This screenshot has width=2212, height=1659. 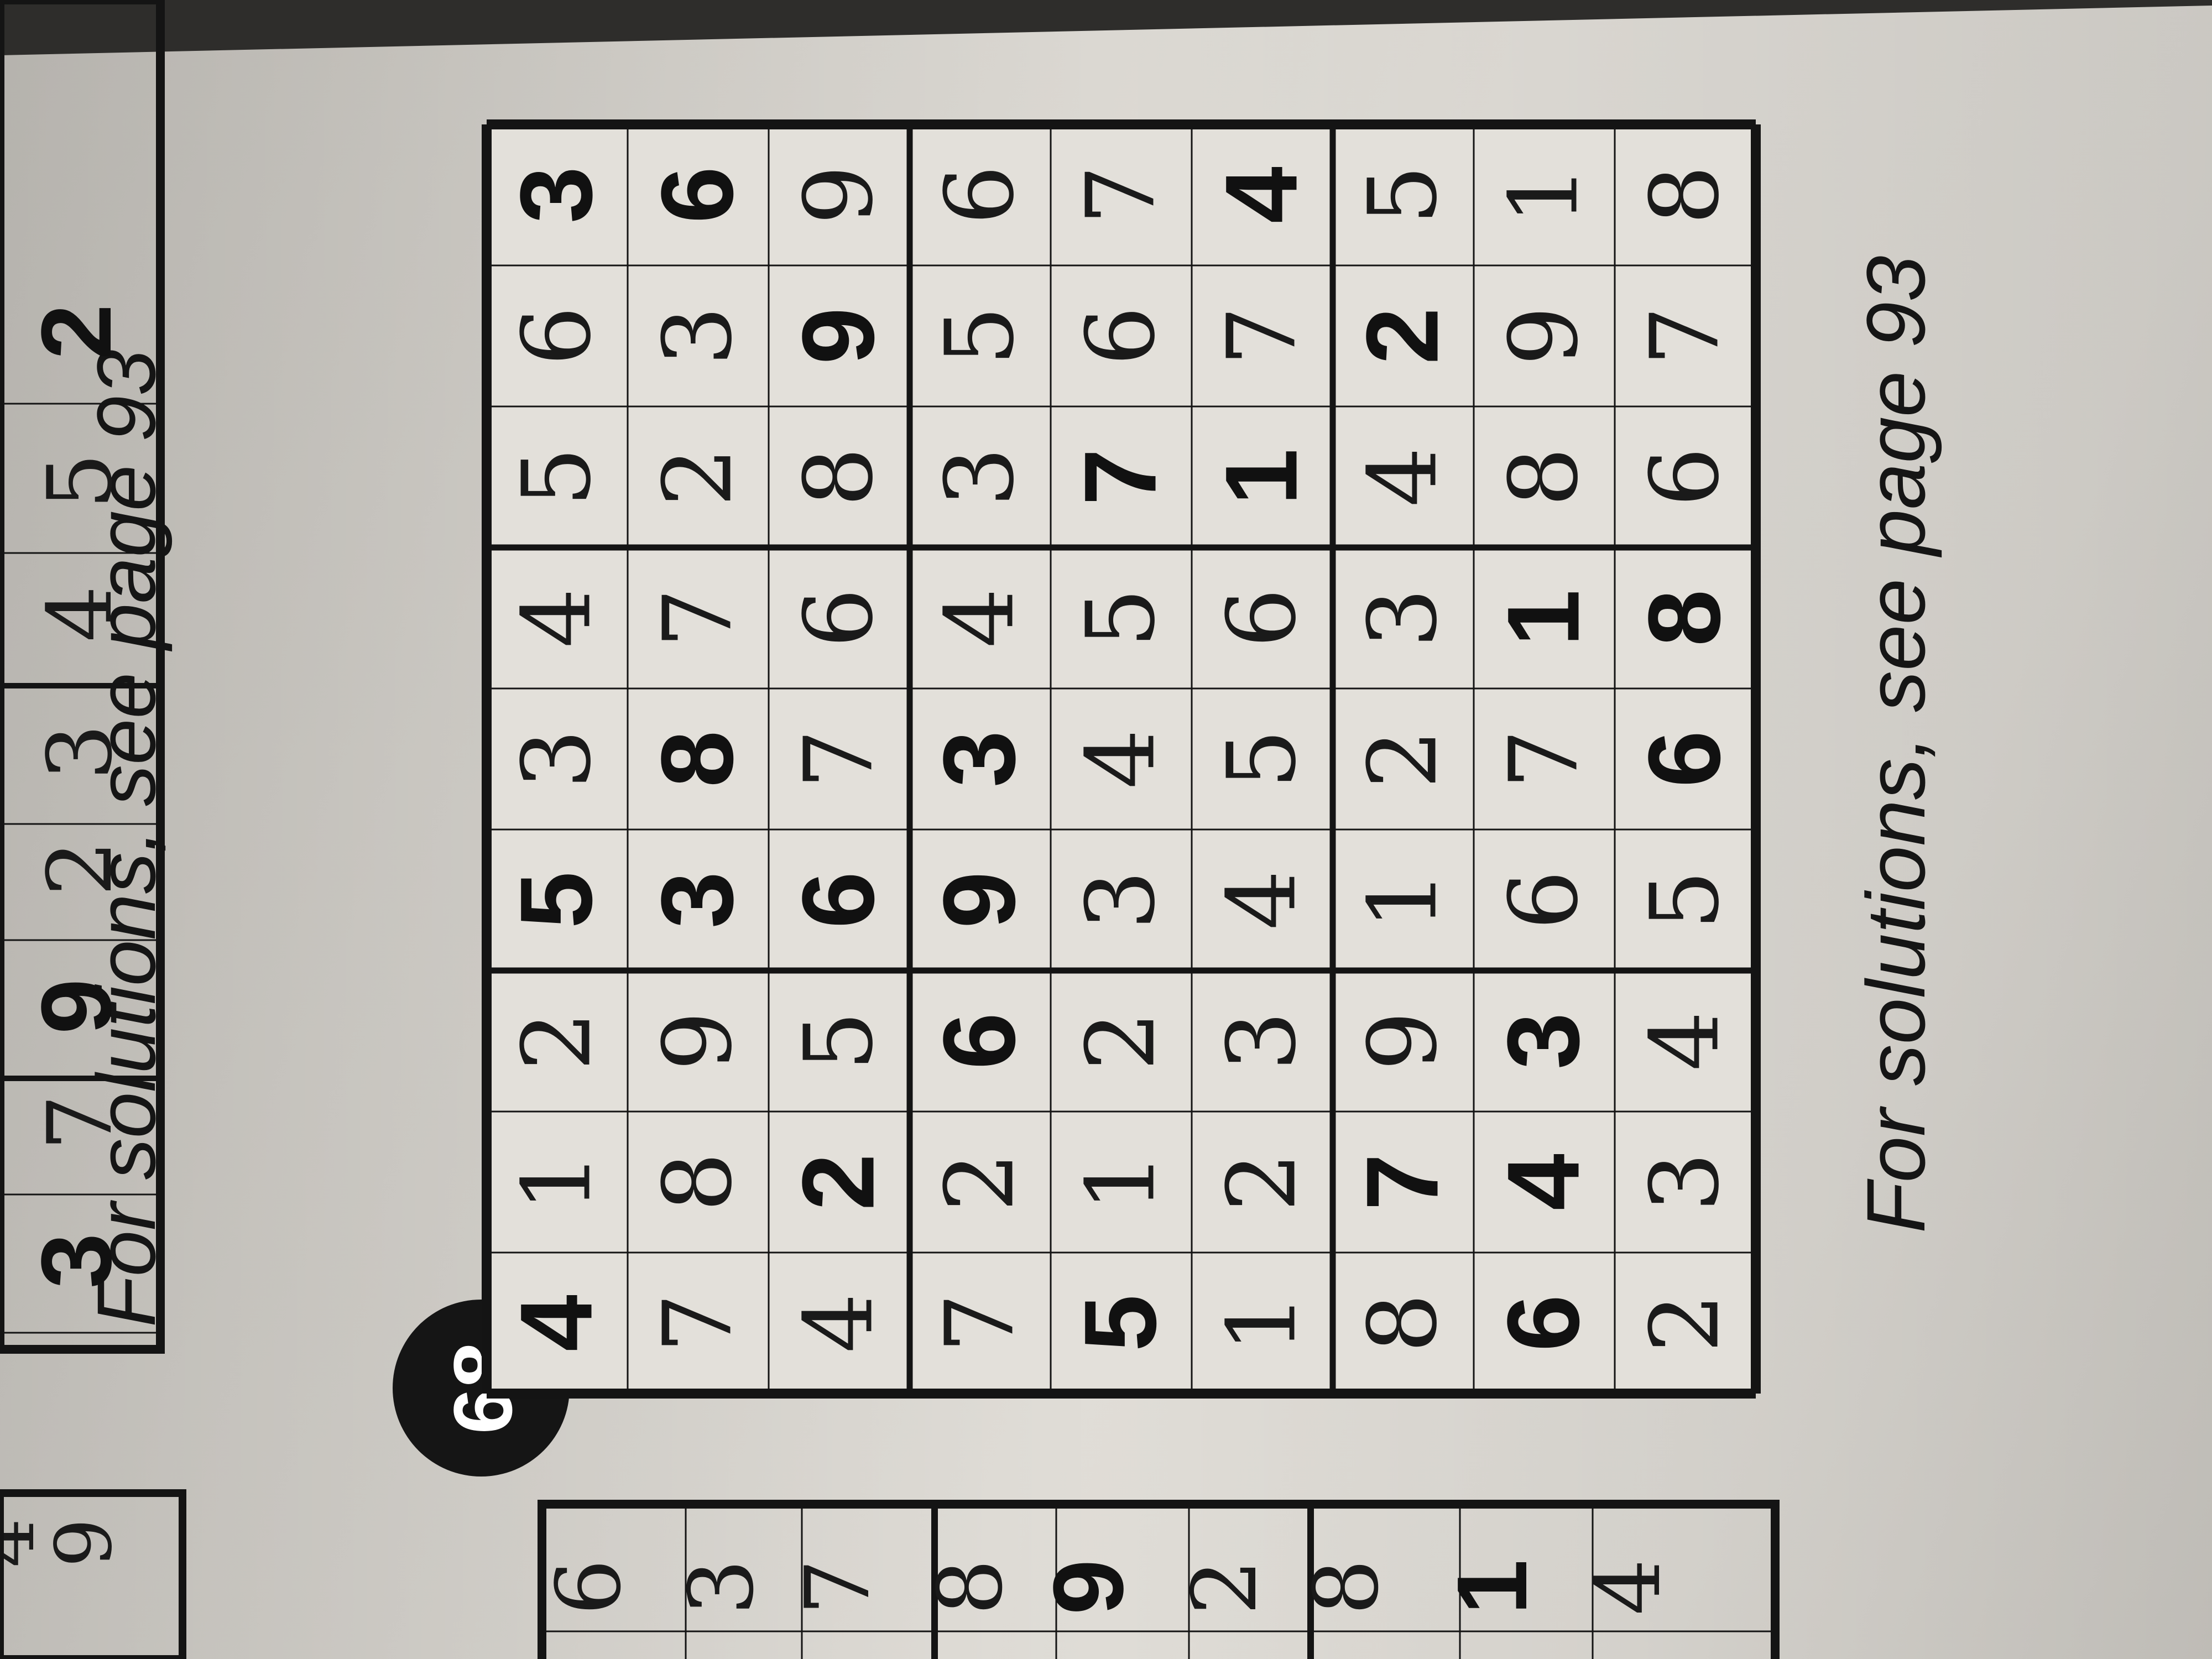 I want to click on fragment-handwritten-digit: 9, so click(x=84, y=1543).